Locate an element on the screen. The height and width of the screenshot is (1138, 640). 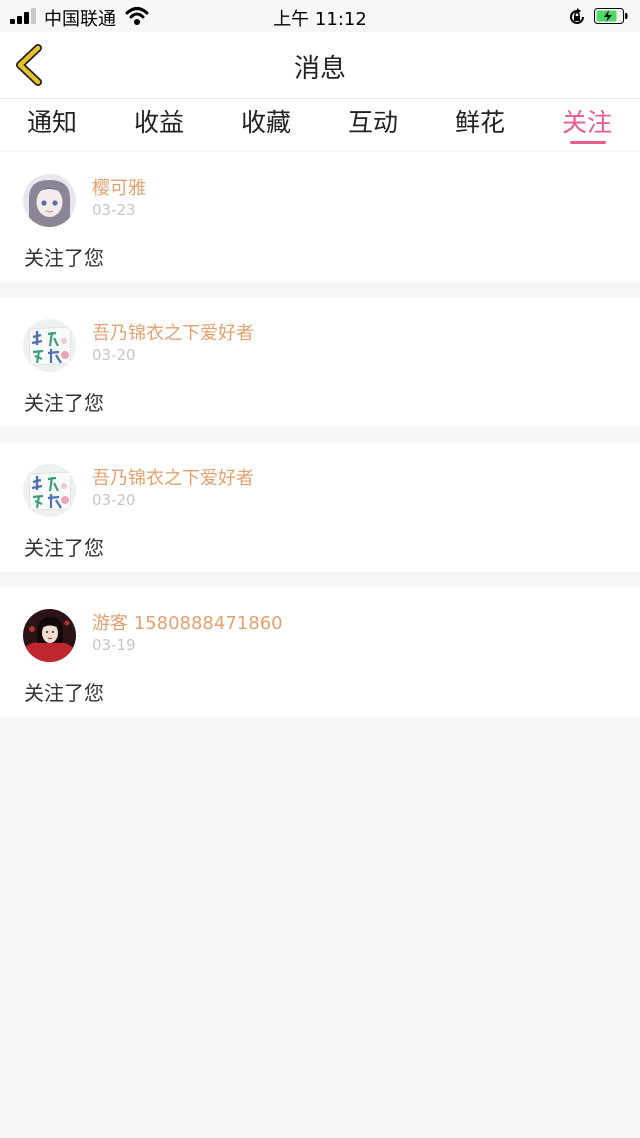
page-title: 消息 is located at coordinates (319, 69).